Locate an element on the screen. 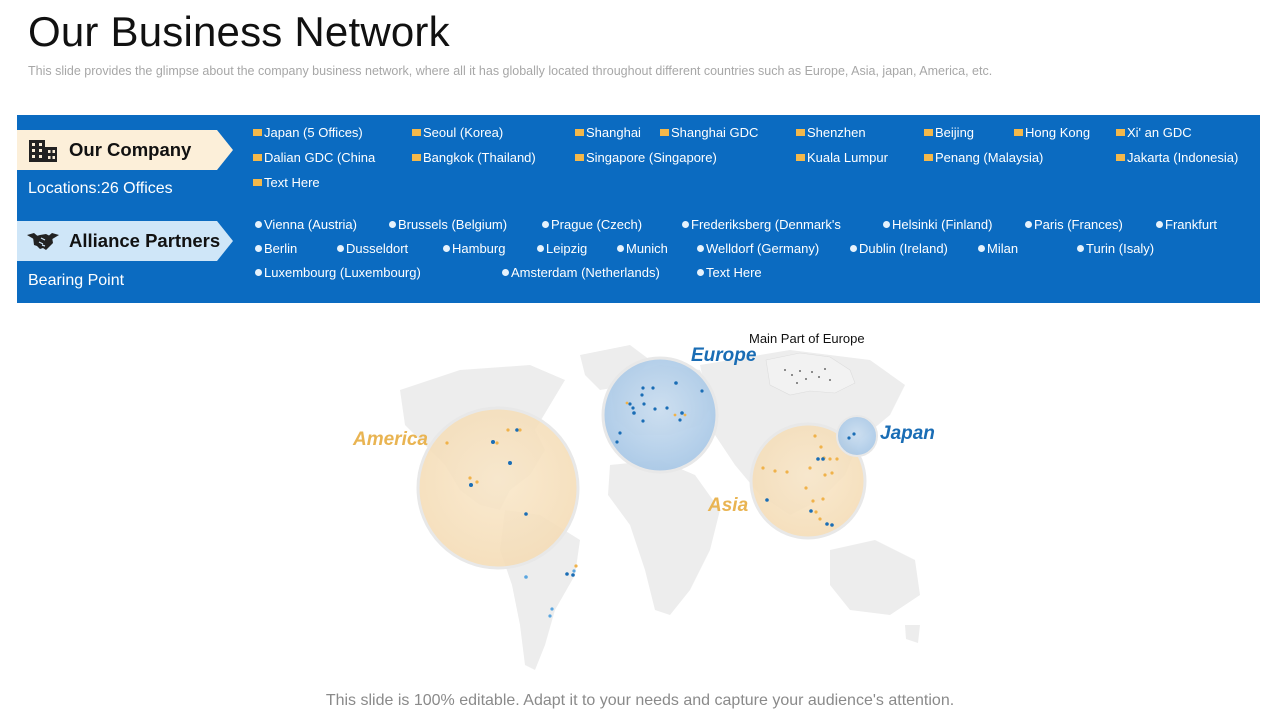  partner-location: Welldorf (Germany) is located at coordinates (758, 248).